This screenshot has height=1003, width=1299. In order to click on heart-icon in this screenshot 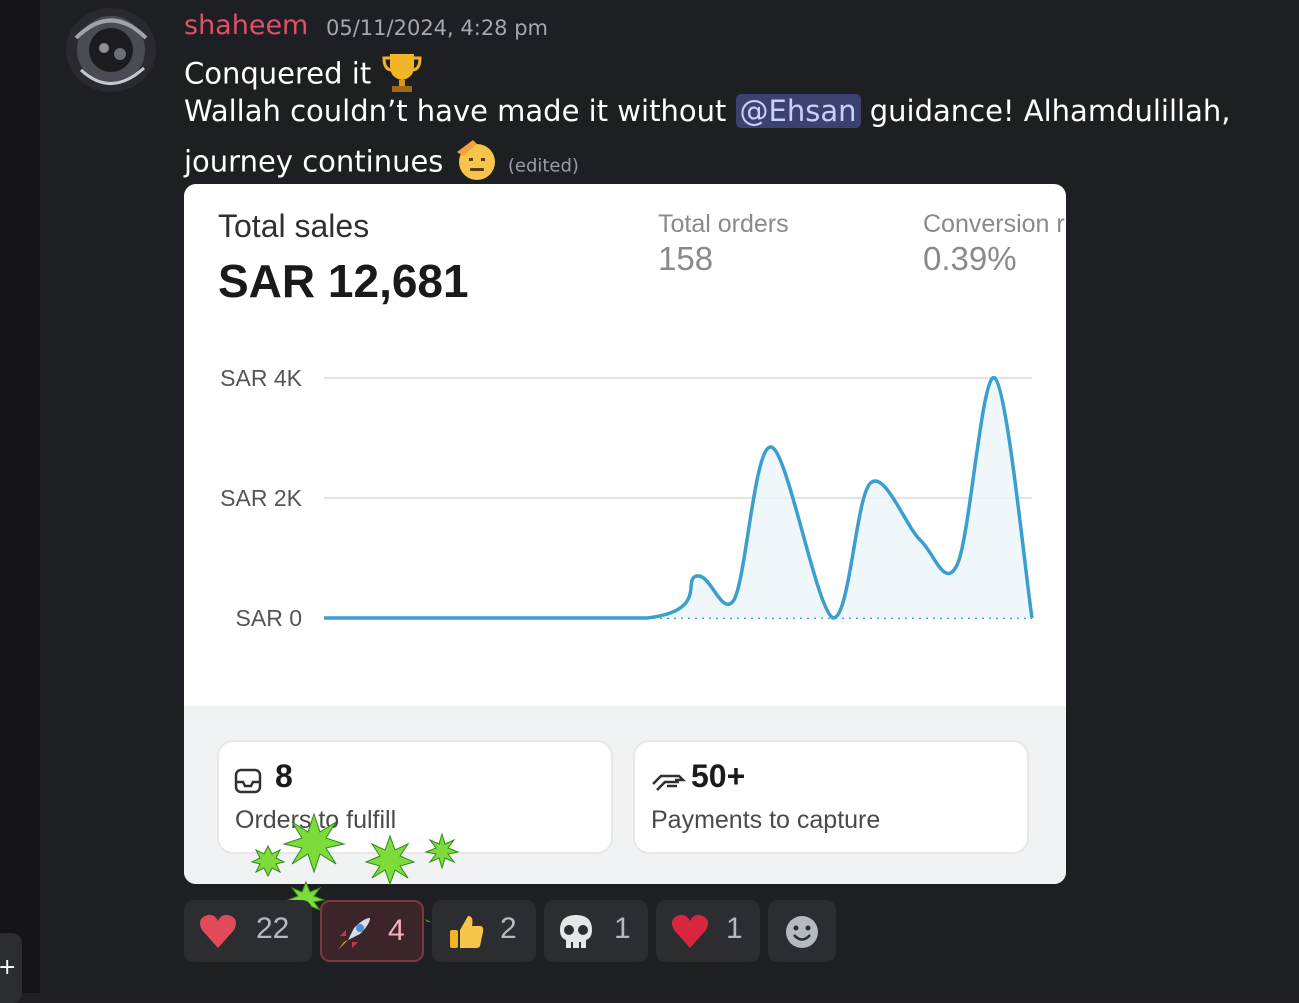, I will do `click(218, 933)`.